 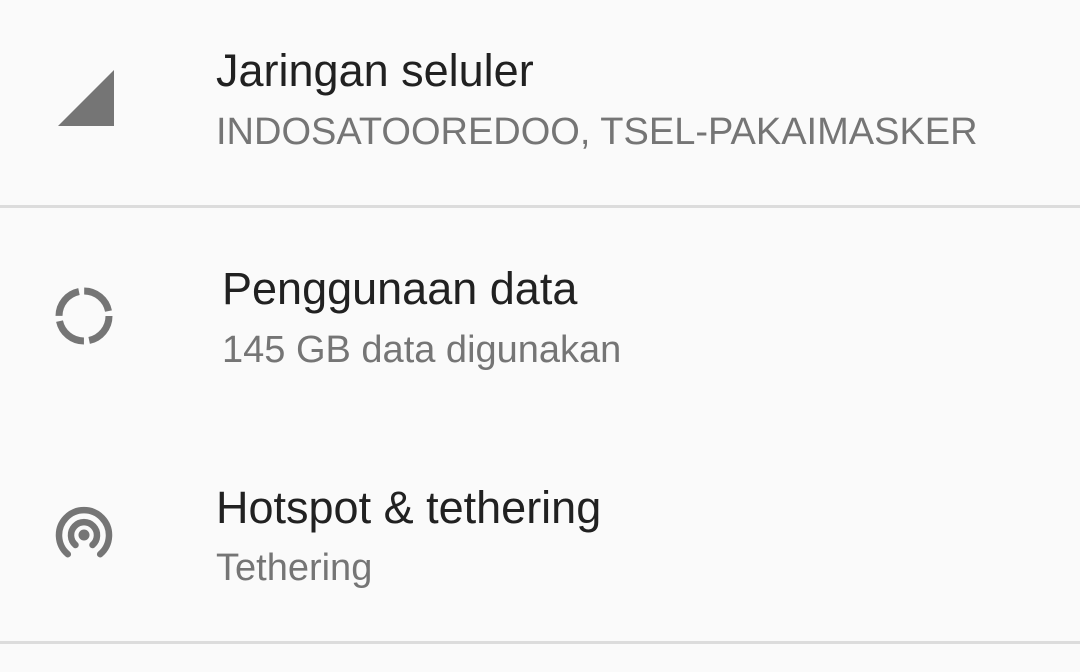 What do you see at coordinates (400, 288) in the screenshot?
I see `settings-item-title: Penggunaan data` at bounding box center [400, 288].